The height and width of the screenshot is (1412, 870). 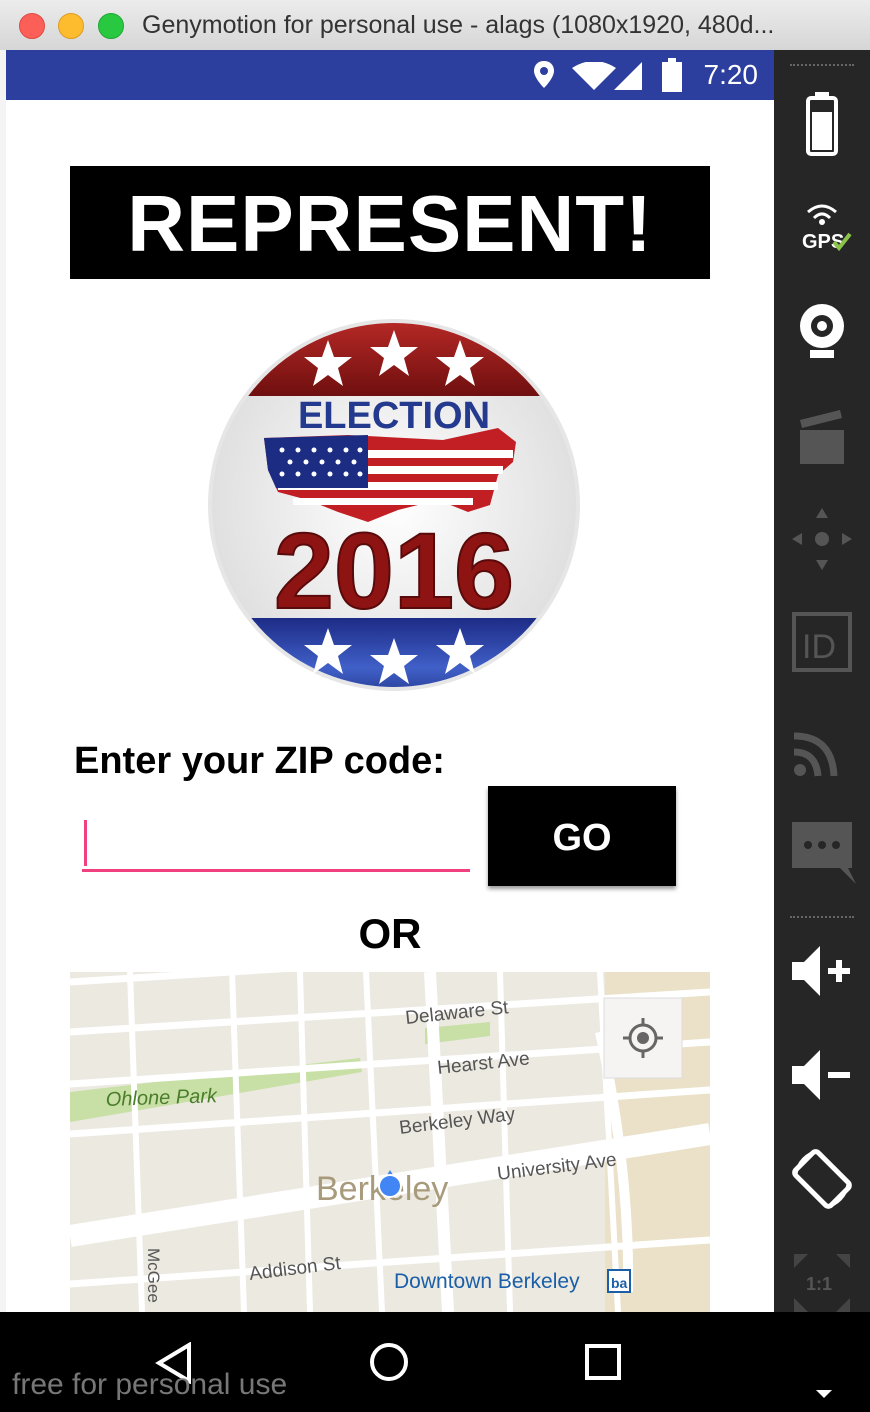 I want to click on cell-signal-icon, so click(x=628, y=76).